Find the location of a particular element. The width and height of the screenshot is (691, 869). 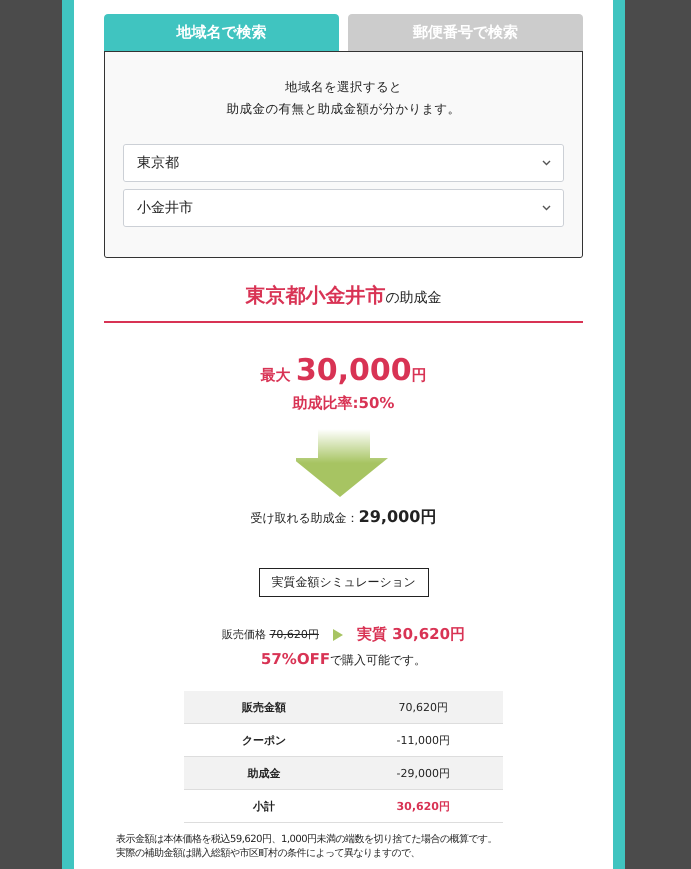

note-text: 実際の補助金額は購入総額や市区町村の条件によって異なりますので、 is located at coordinates (268, 854).